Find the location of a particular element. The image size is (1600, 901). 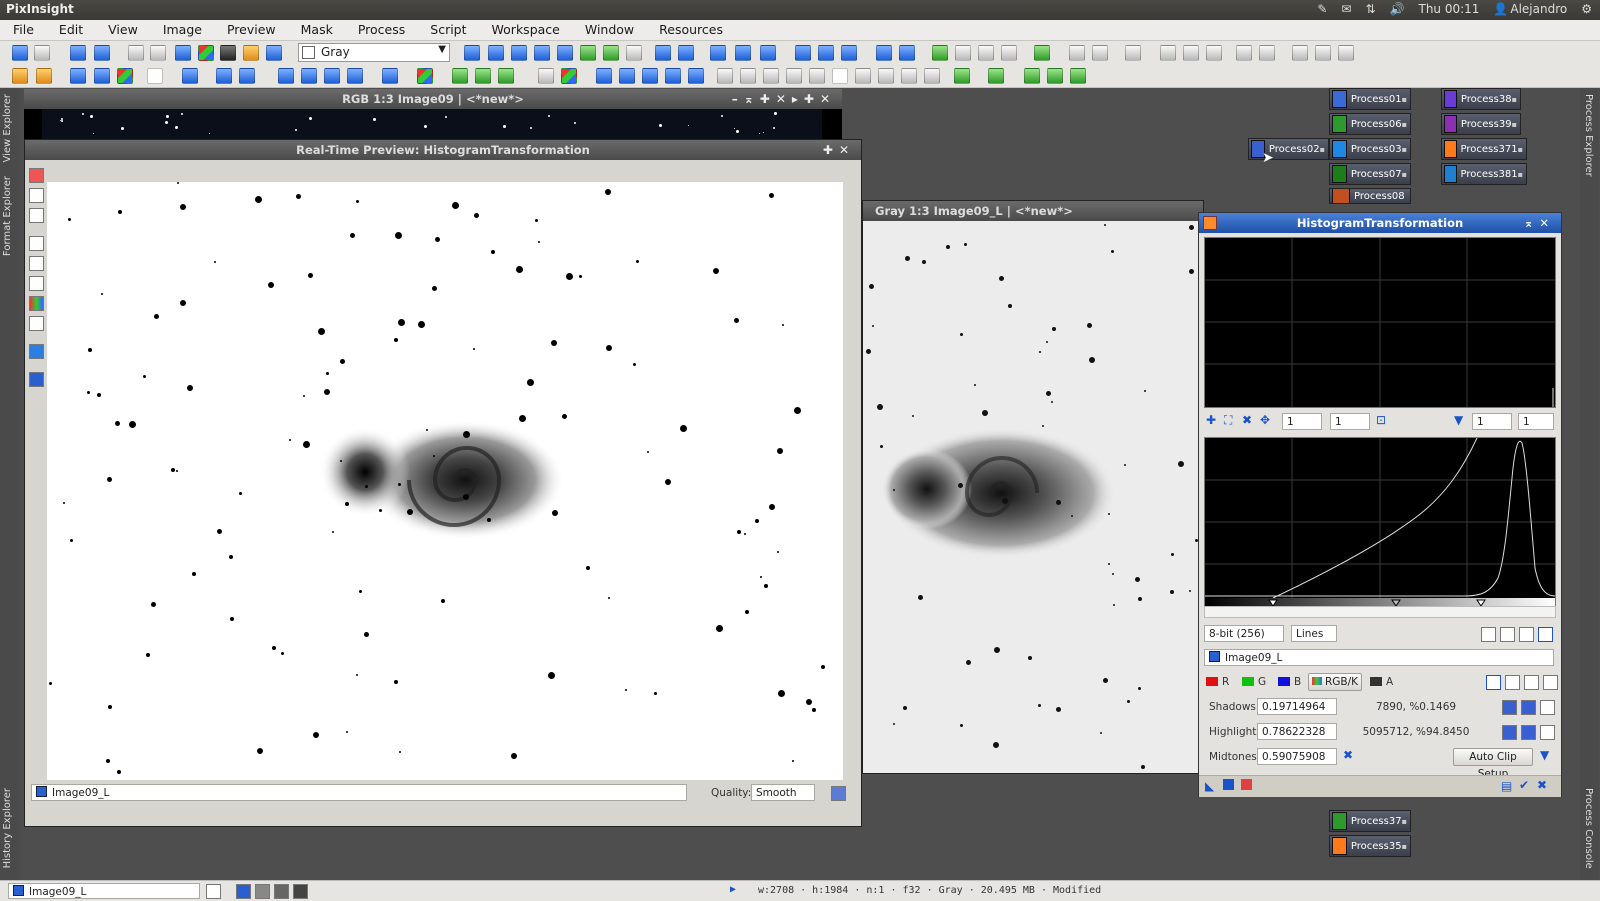

channel-rgbk-button: RGB/K is located at coordinates (1335, 682).